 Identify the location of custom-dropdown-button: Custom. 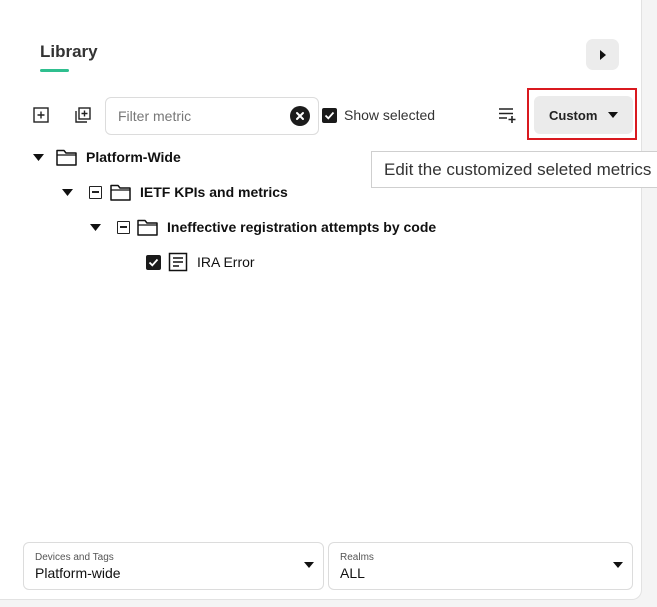
(583, 115).